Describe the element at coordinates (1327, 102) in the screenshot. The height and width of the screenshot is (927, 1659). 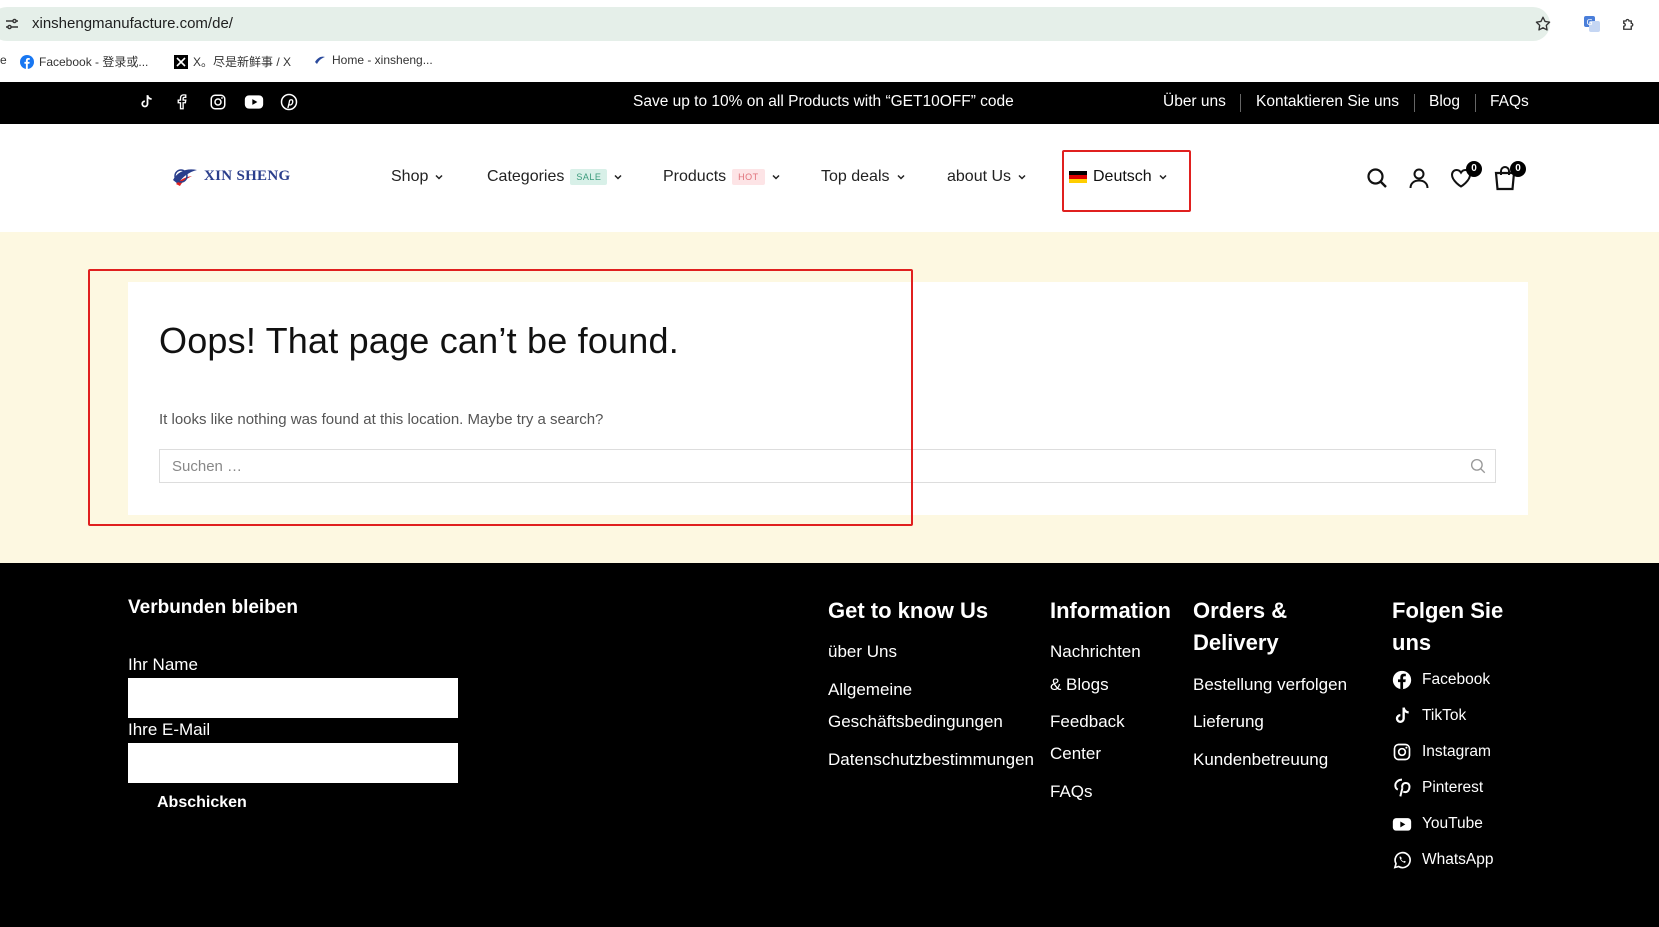
I see `top-link-contact: Kontaktieren Sie uns` at that location.